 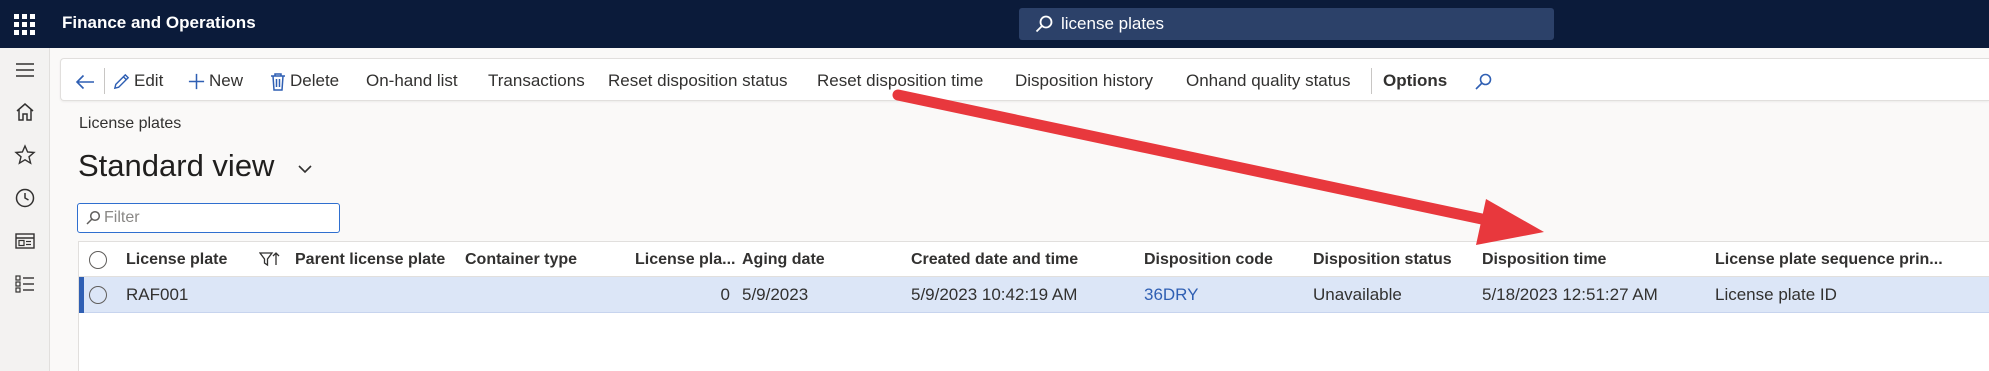 I want to click on column-header-aging-date: Aging date, so click(x=783, y=260).